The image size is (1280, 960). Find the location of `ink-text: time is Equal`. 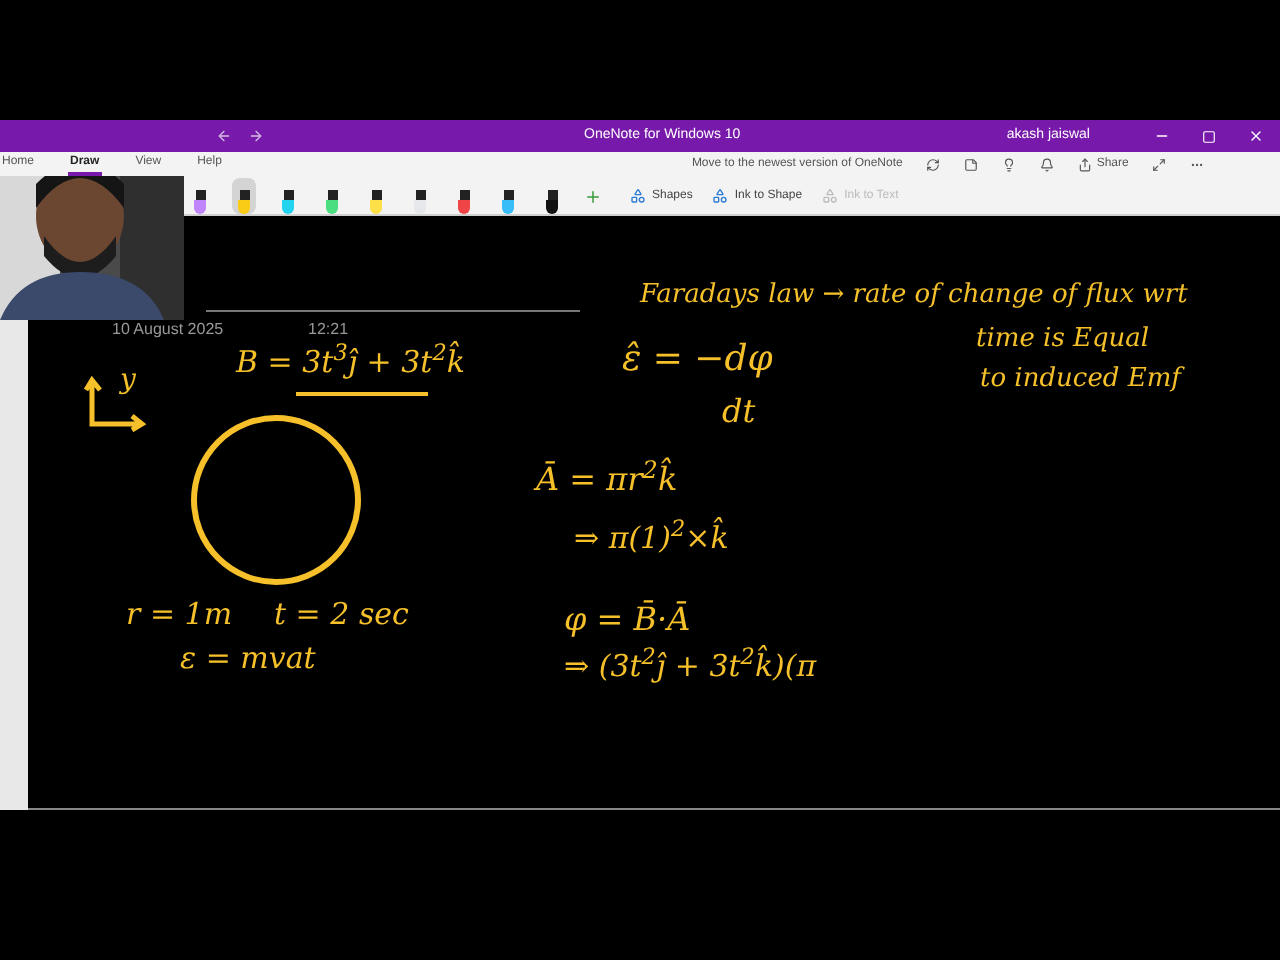

ink-text: time is Equal is located at coordinates (1063, 340).